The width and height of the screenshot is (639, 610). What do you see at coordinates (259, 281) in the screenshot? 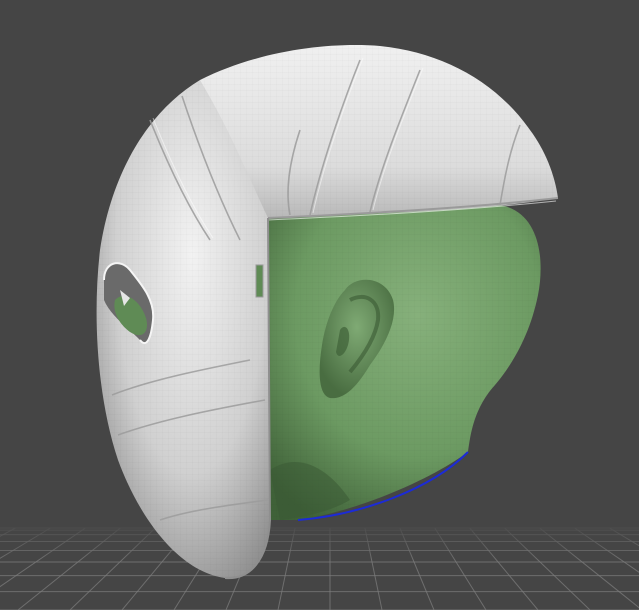
I see `helmet-slot` at bounding box center [259, 281].